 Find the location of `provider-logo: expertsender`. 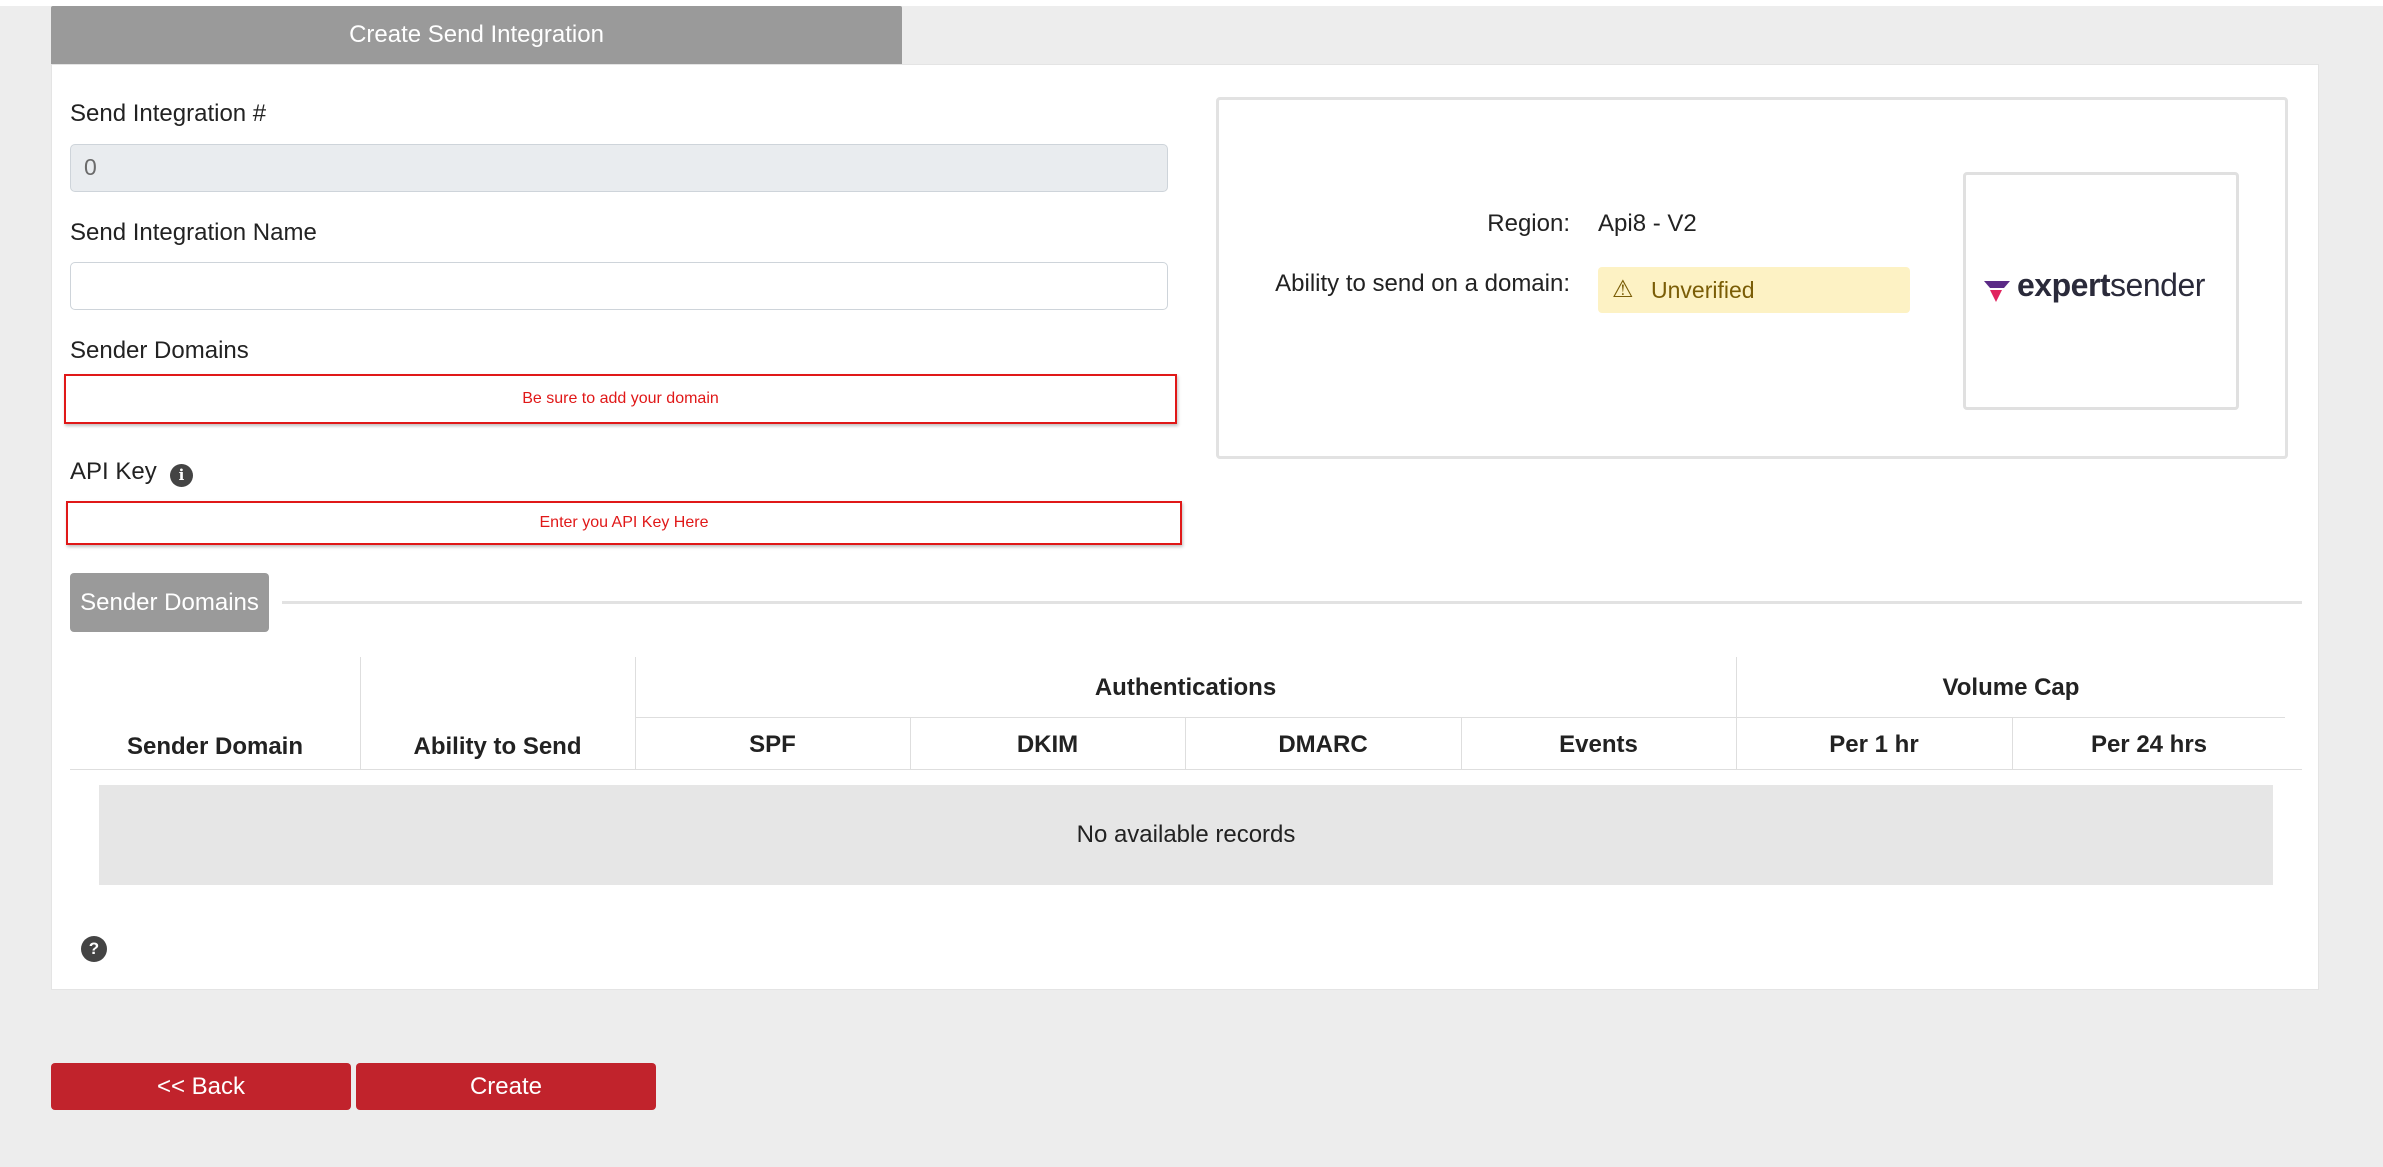

provider-logo: expertsender is located at coordinates (2101, 291).